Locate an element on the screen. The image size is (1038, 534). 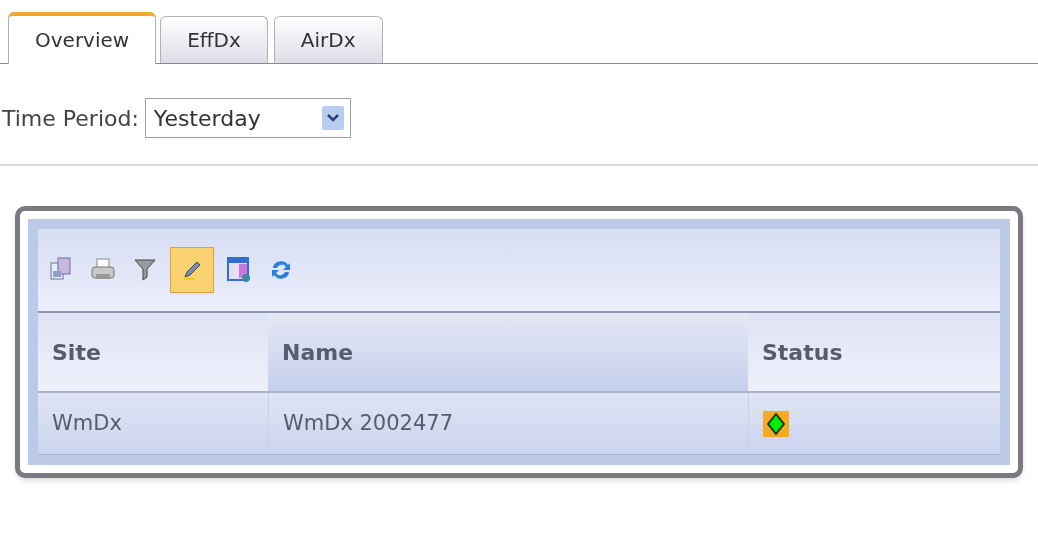
printer-icon is located at coordinates (103, 270).